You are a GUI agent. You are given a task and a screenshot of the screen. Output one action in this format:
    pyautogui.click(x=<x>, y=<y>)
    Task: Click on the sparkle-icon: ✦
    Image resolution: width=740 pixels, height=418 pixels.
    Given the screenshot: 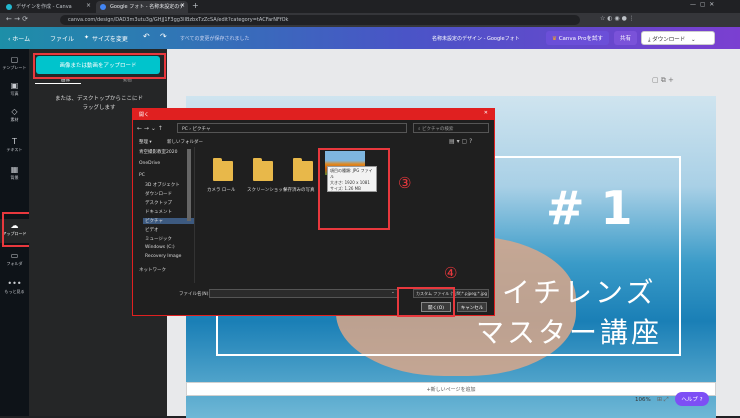 What is the action you would take?
    pyautogui.click(x=87, y=37)
    